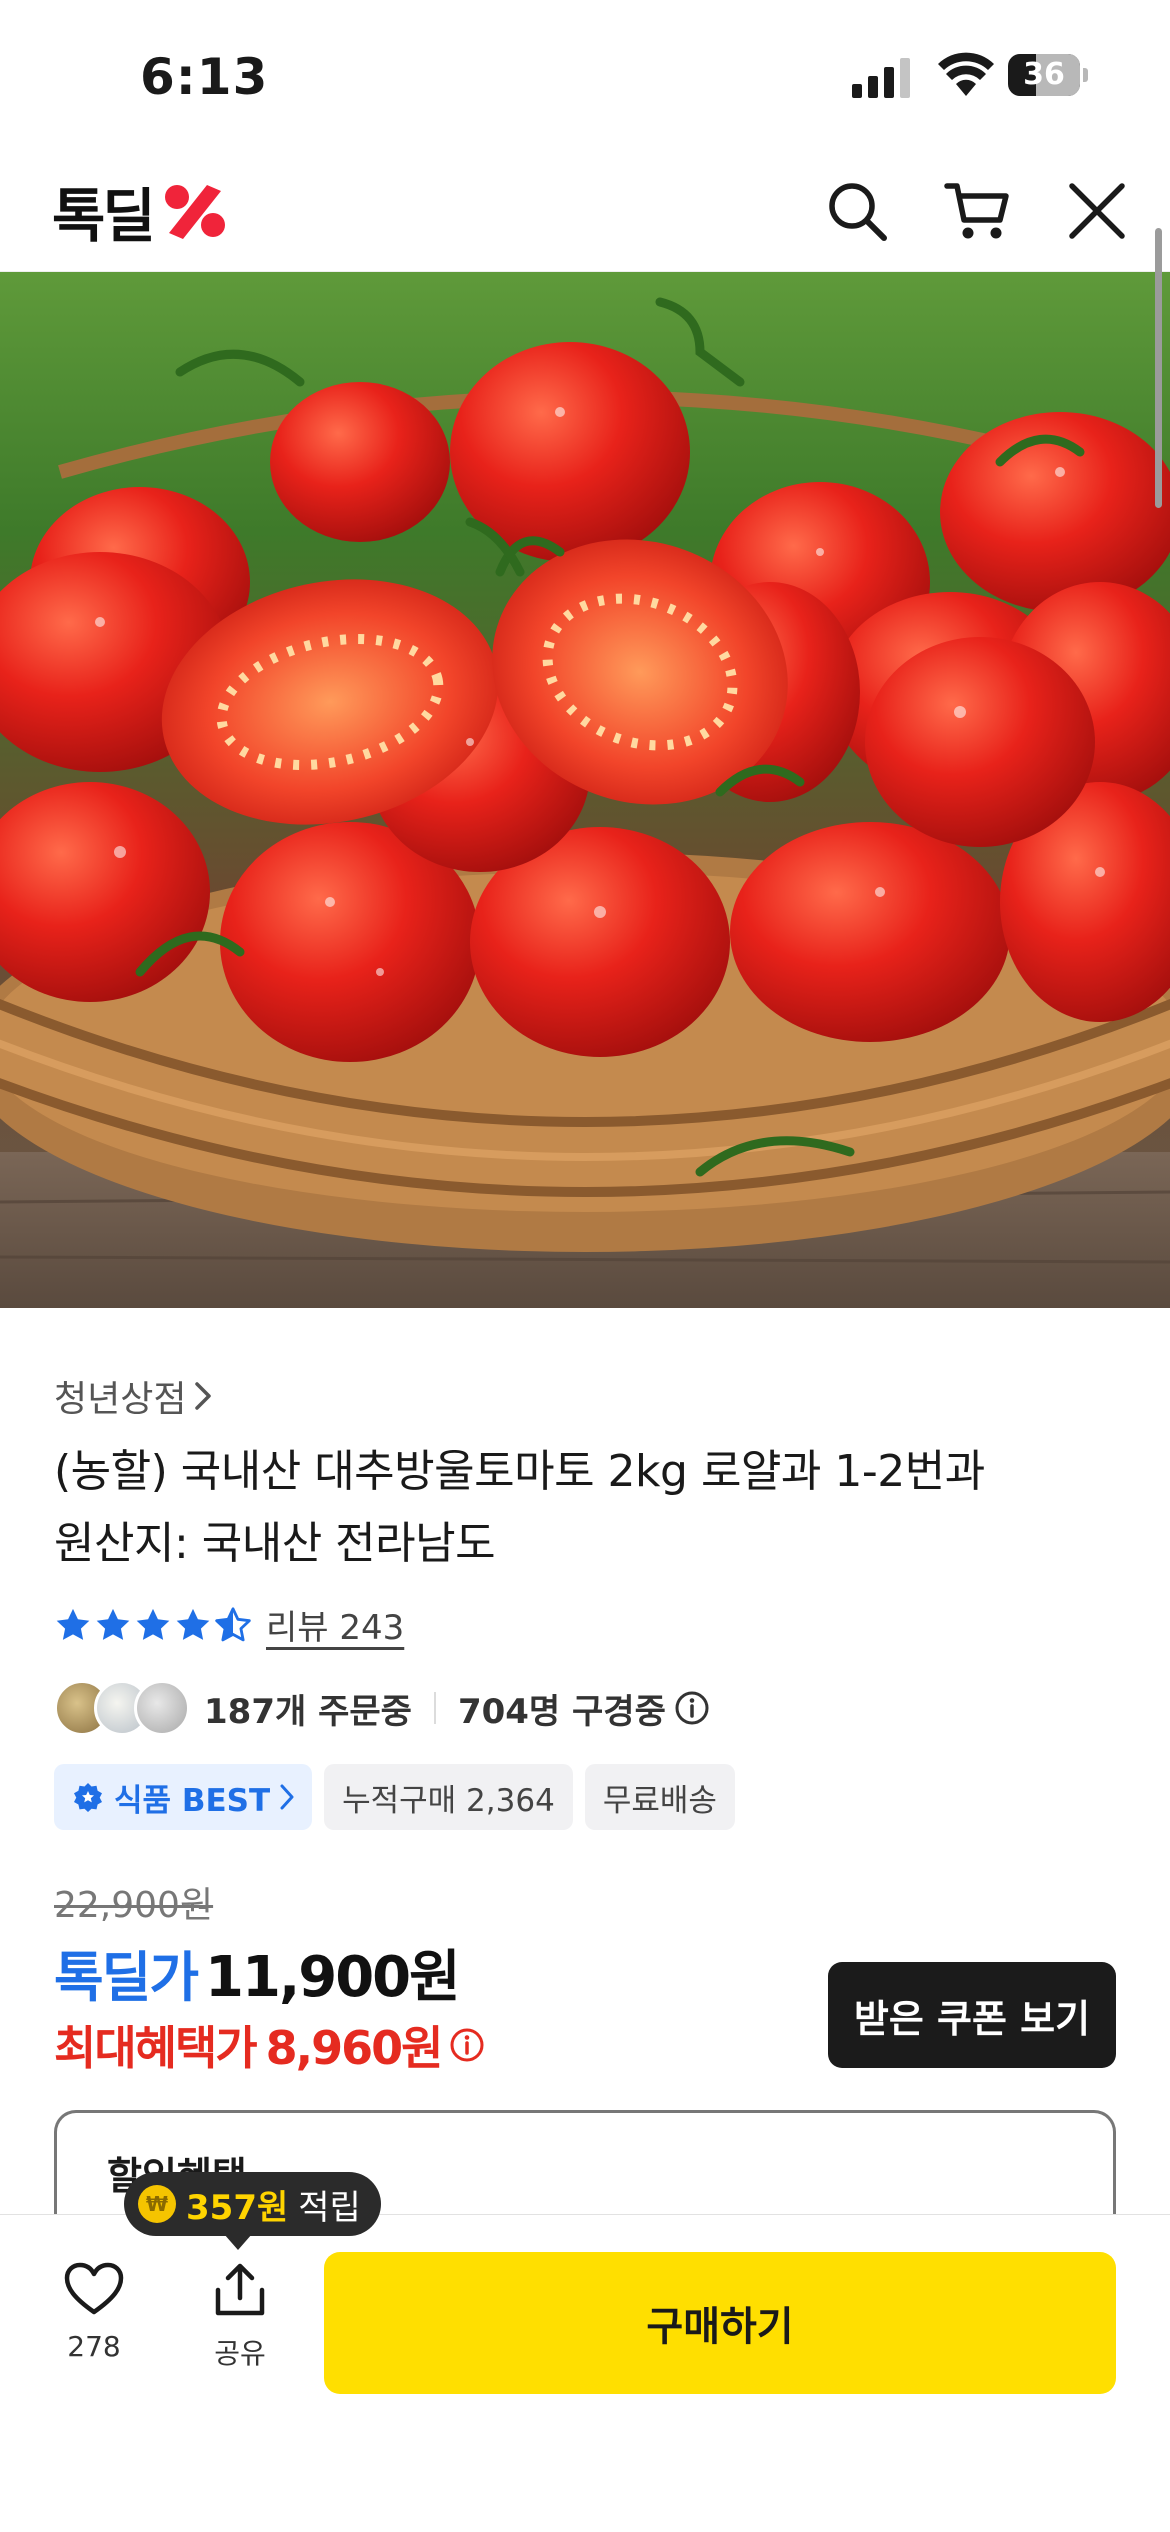  I want to click on order-status-row: 187개 주문중 704명 구경중, so click(382, 1708).